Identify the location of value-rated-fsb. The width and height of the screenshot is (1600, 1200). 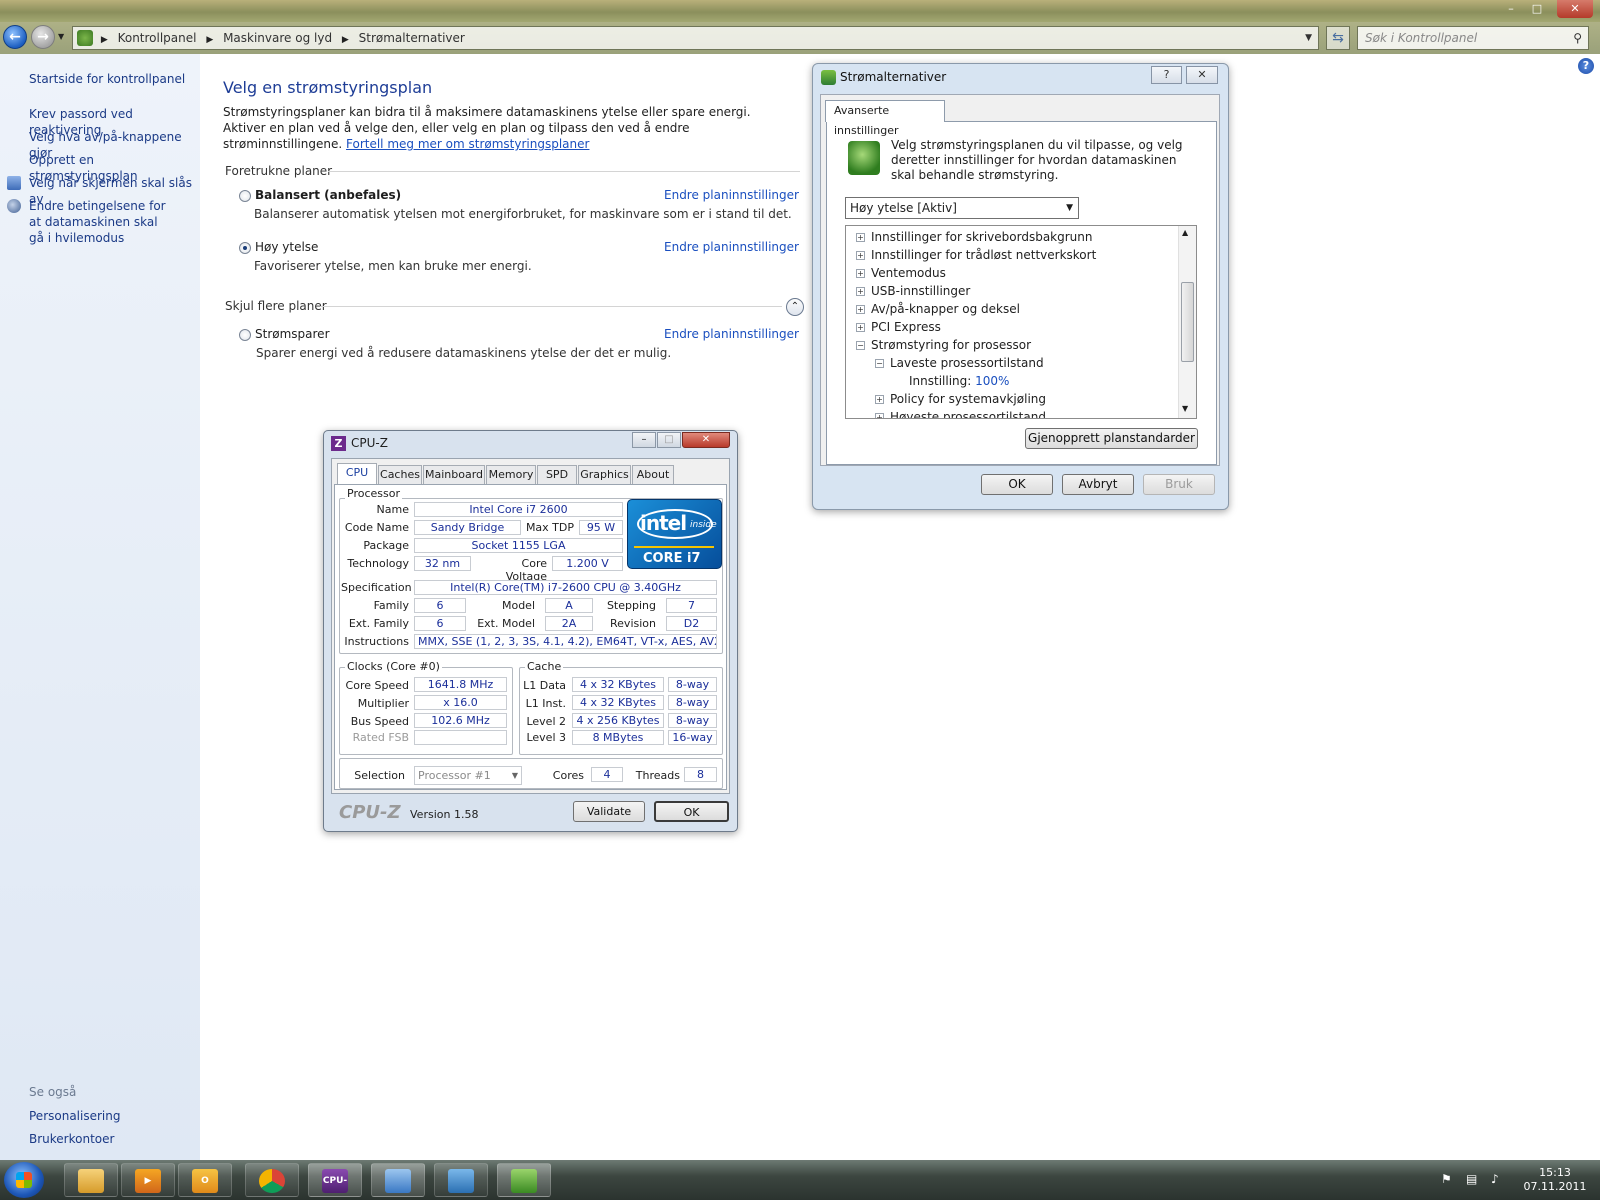
(460, 737).